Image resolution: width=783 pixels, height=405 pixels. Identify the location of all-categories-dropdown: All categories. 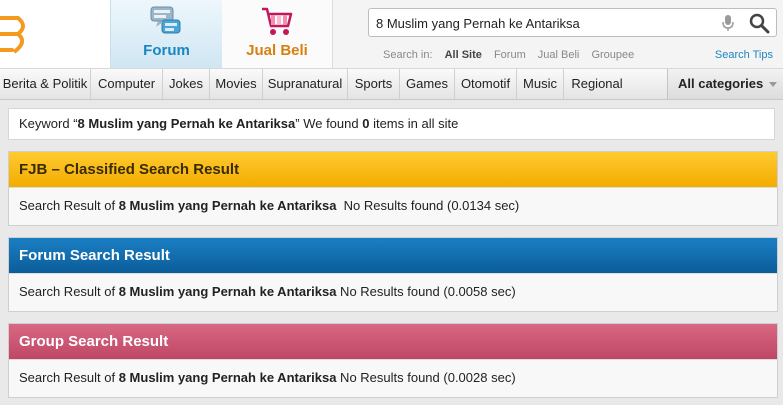
(725, 84).